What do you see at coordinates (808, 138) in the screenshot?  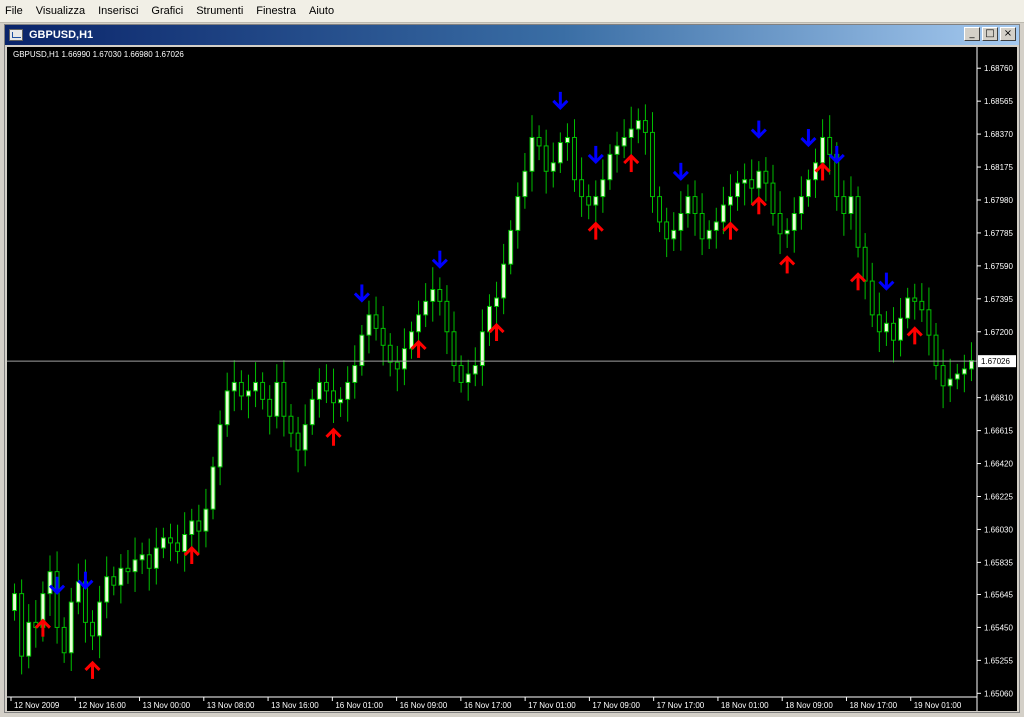 I see `sell-arrow` at bounding box center [808, 138].